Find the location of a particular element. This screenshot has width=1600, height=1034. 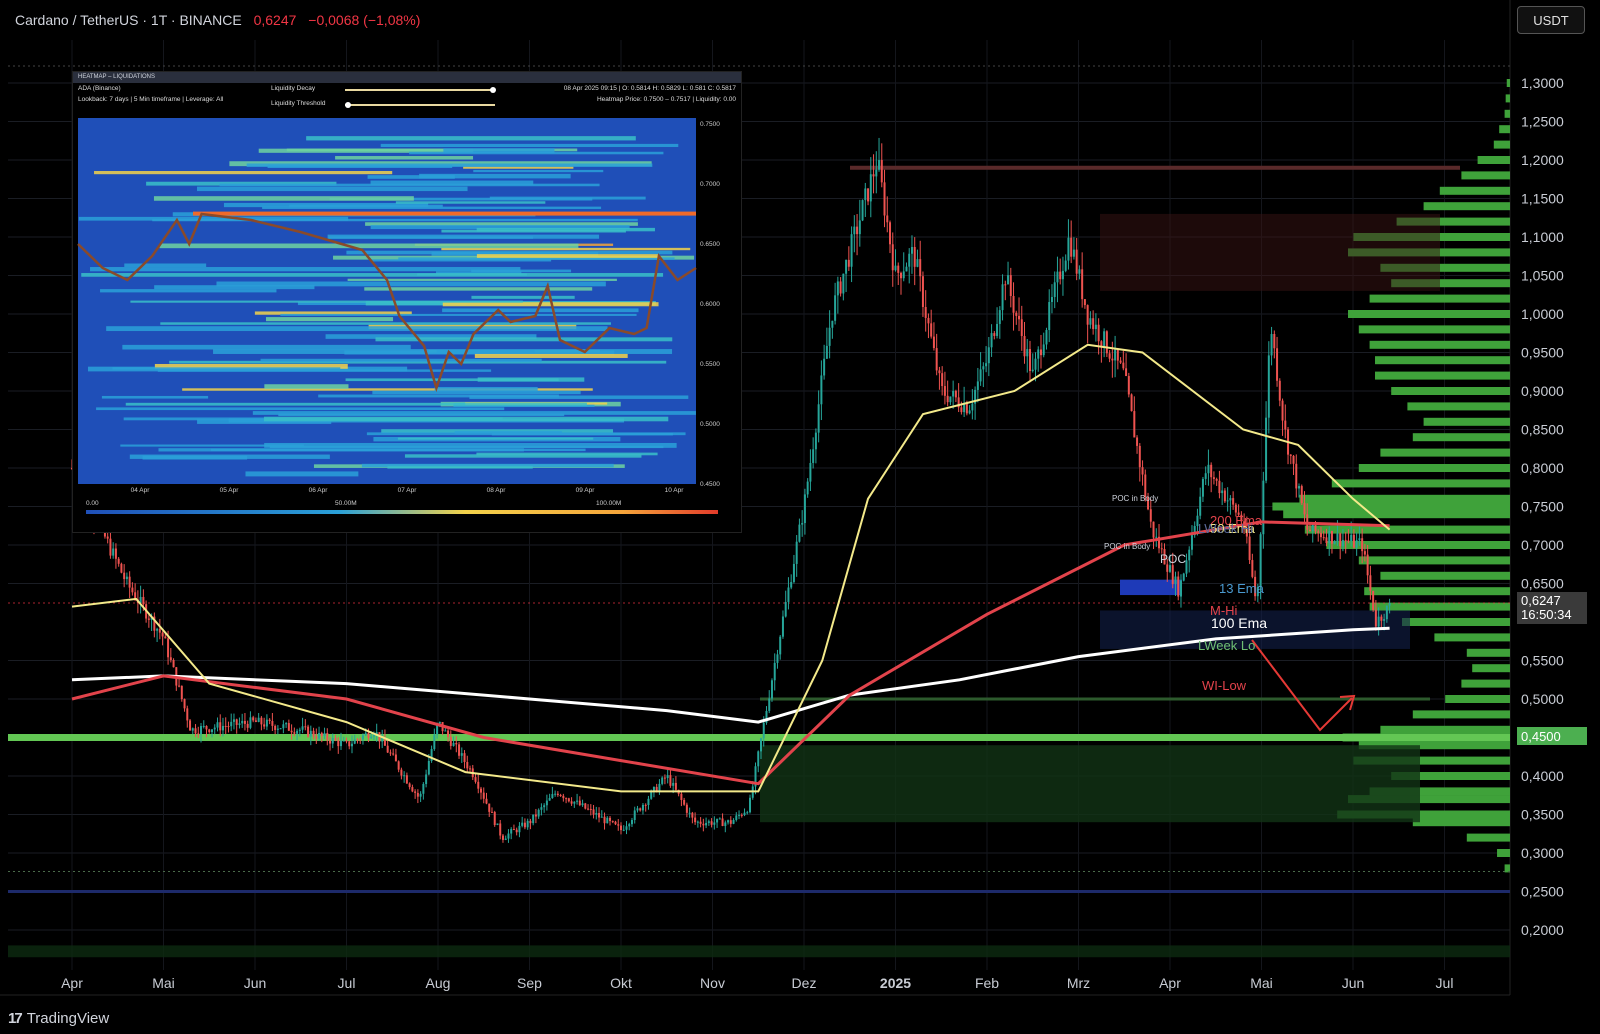

tradingview-brand: 17 TradingView is located at coordinates (58, 1018).